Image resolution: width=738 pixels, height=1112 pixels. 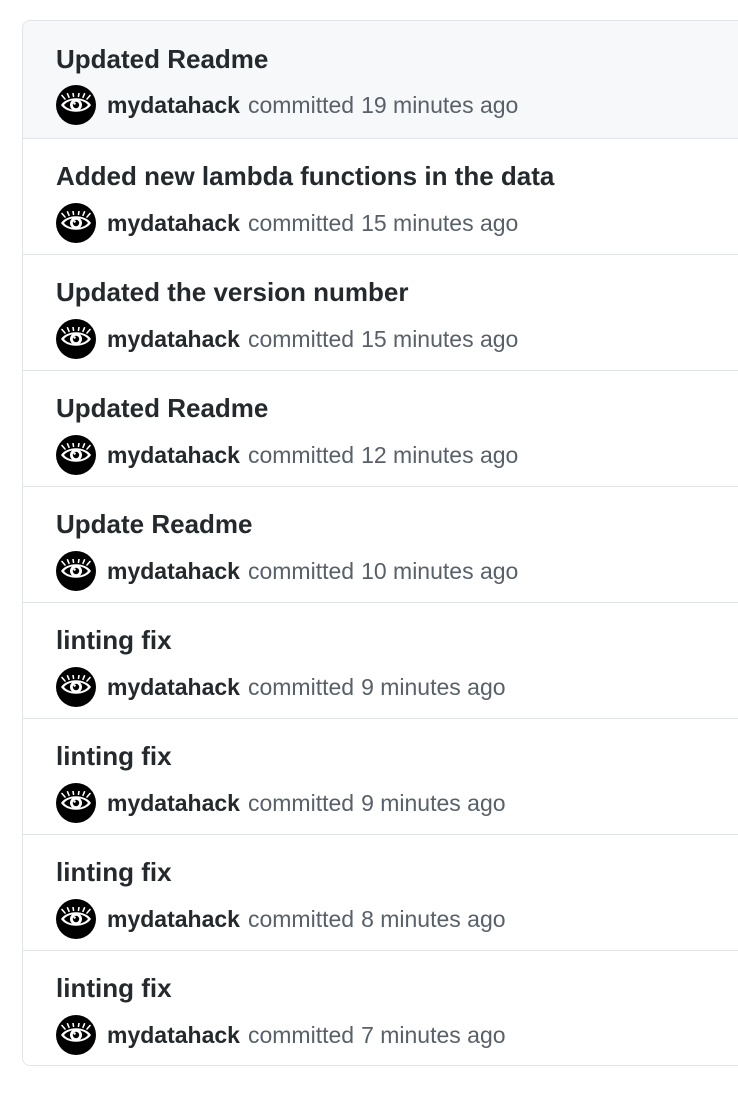 What do you see at coordinates (232, 292) in the screenshot?
I see `commit-message-link: Updated the version number` at bounding box center [232, 292].